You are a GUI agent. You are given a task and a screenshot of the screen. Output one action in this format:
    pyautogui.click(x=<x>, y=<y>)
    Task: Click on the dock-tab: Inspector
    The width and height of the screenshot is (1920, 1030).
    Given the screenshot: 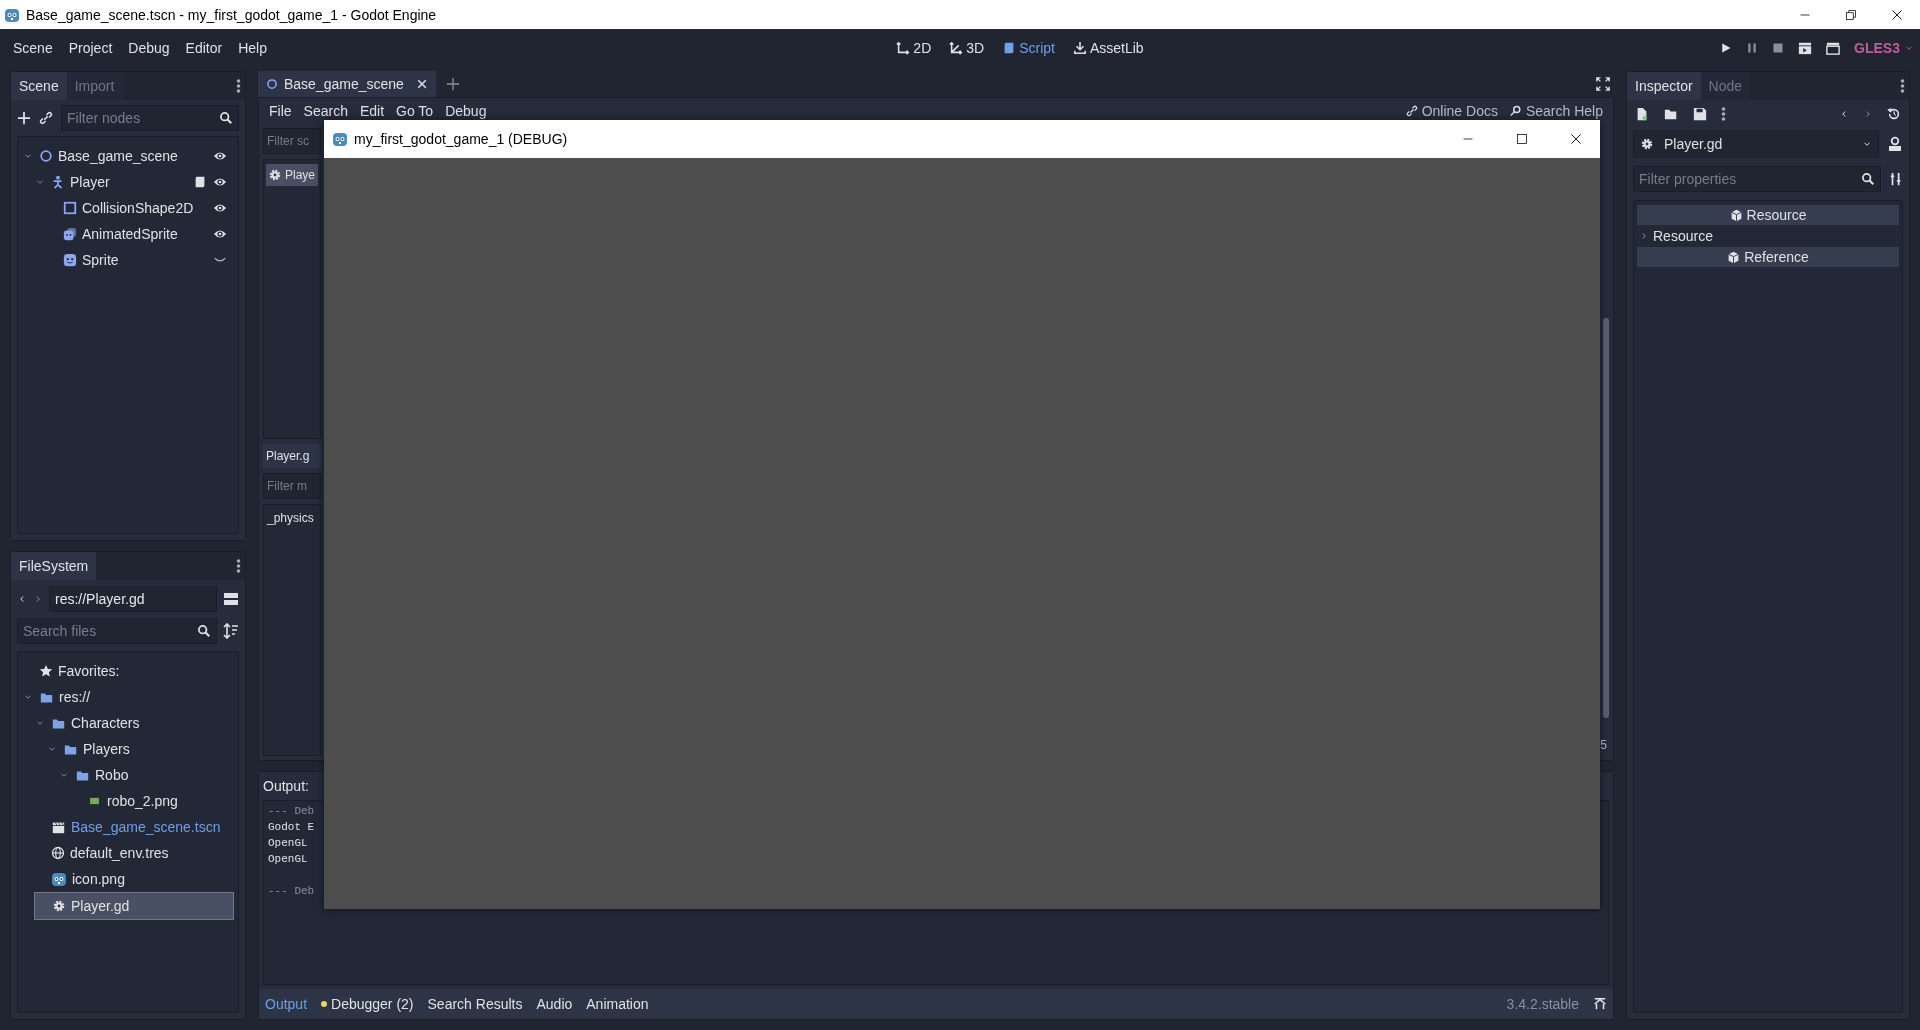 What is the action you would take?
    pyautogui.click(x=1664, y=86)
    